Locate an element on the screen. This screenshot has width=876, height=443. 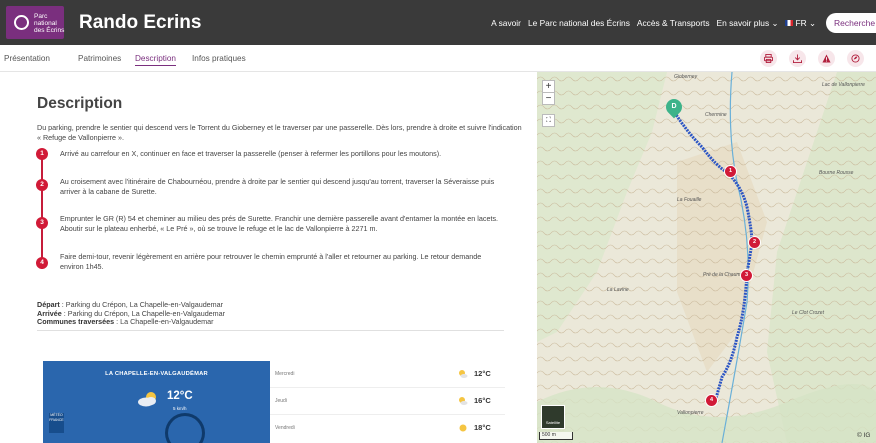
language-selector: FR ⌄ is located at coordinates (800, 23).